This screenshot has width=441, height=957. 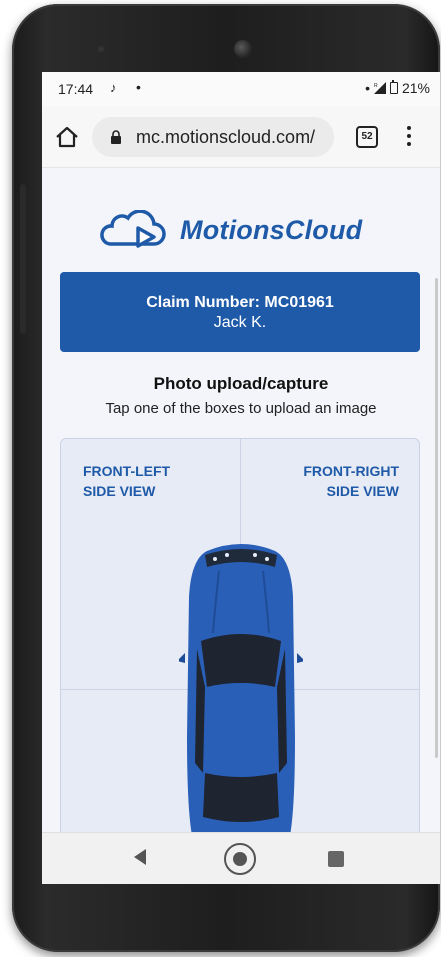 I want to click on battery-percent: 21%, so click(x=415, y=88).